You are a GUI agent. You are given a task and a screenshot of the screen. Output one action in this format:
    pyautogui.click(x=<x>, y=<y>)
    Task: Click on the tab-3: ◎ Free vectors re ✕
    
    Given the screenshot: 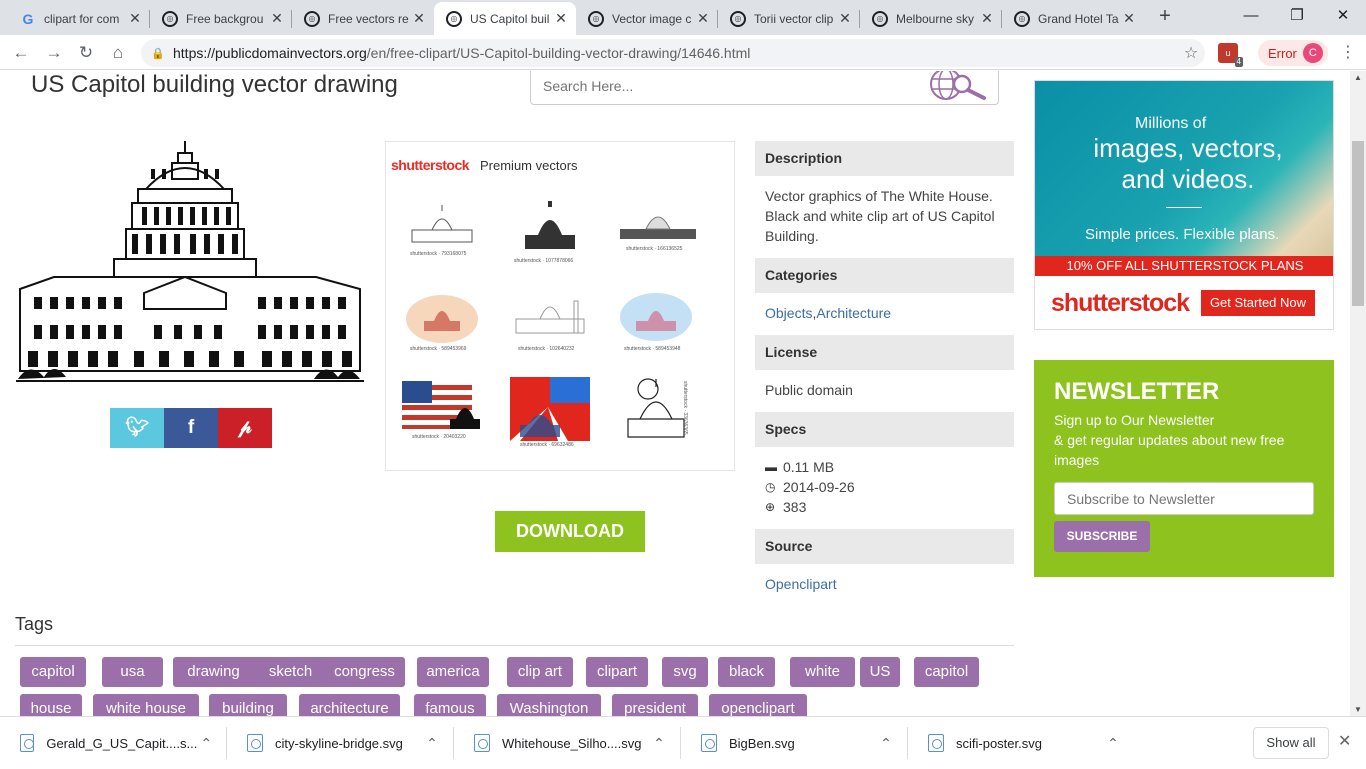 What is the action you would take?
    pyautogui.click(x=363, y=18)
    